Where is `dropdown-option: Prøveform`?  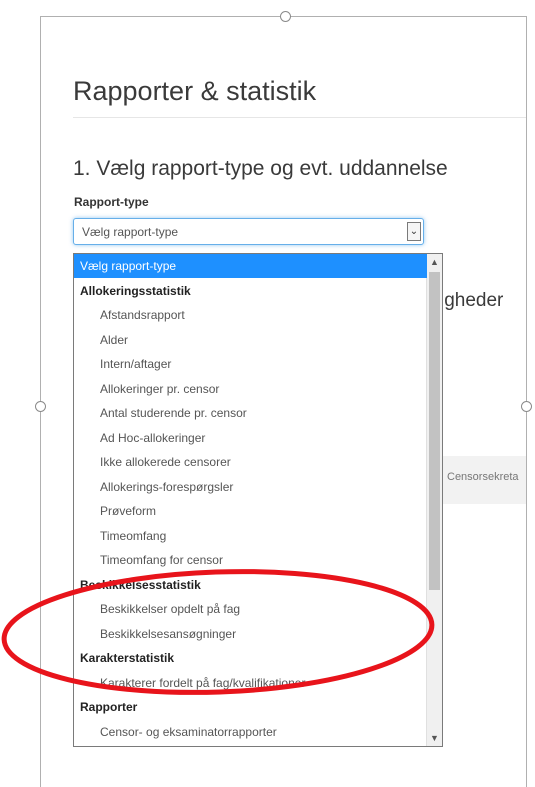
dropdown-option: Prøveform is located at coordinates (250, 511).